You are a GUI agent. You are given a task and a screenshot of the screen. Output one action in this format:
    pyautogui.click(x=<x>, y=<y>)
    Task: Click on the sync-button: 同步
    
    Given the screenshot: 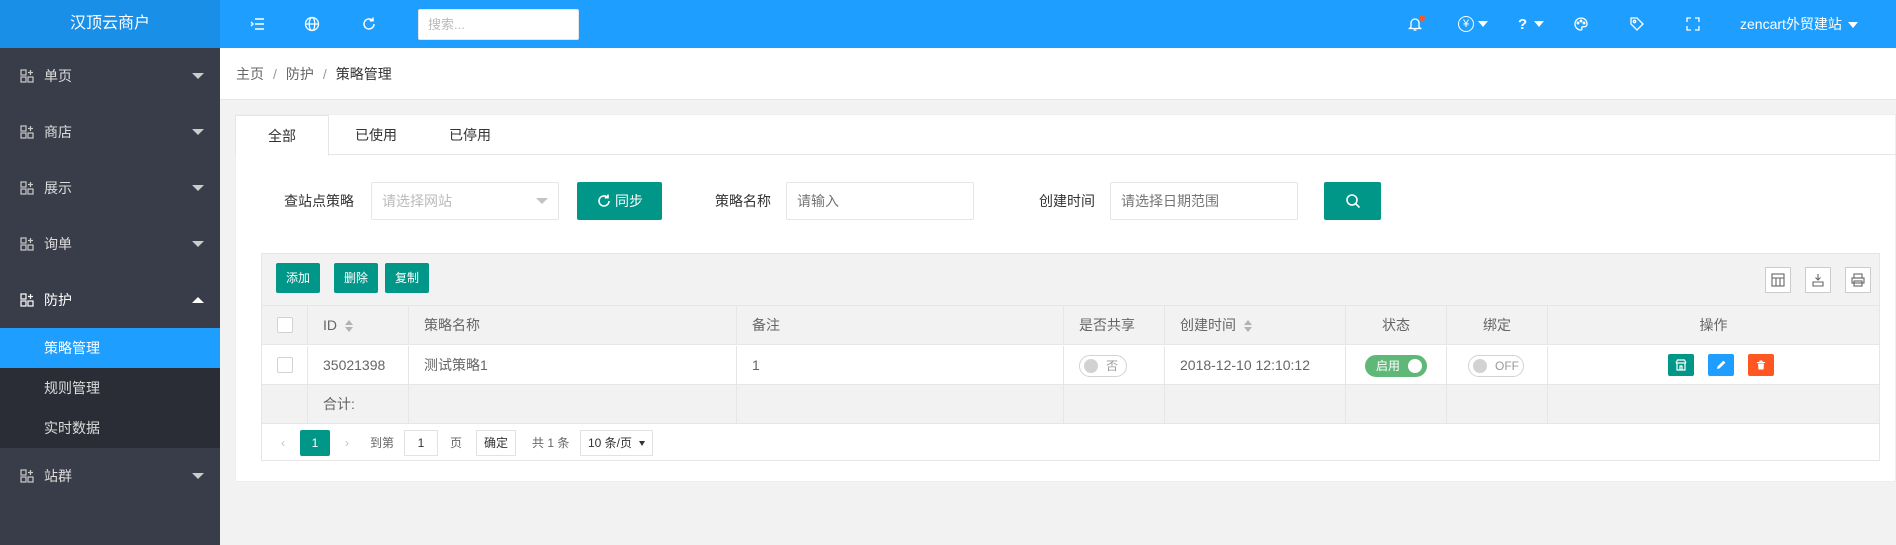 What is the action you would take?
    pyautogui.click(x=619, y=201)
    